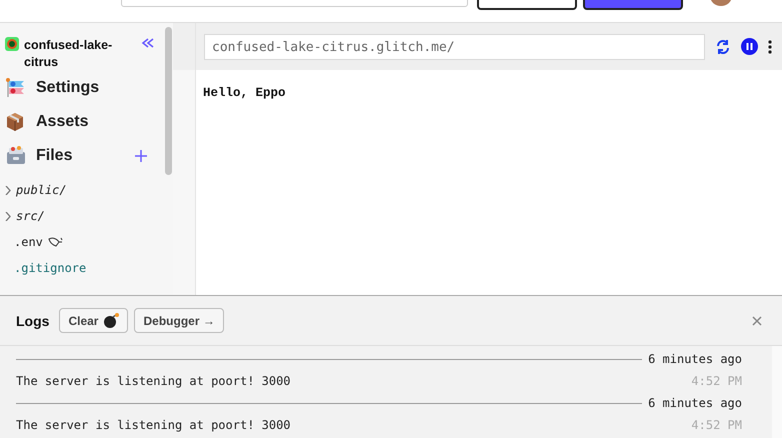 This screenshot has height=438, width=782. I want to click on logs-title: Logs, so click(33, 320).